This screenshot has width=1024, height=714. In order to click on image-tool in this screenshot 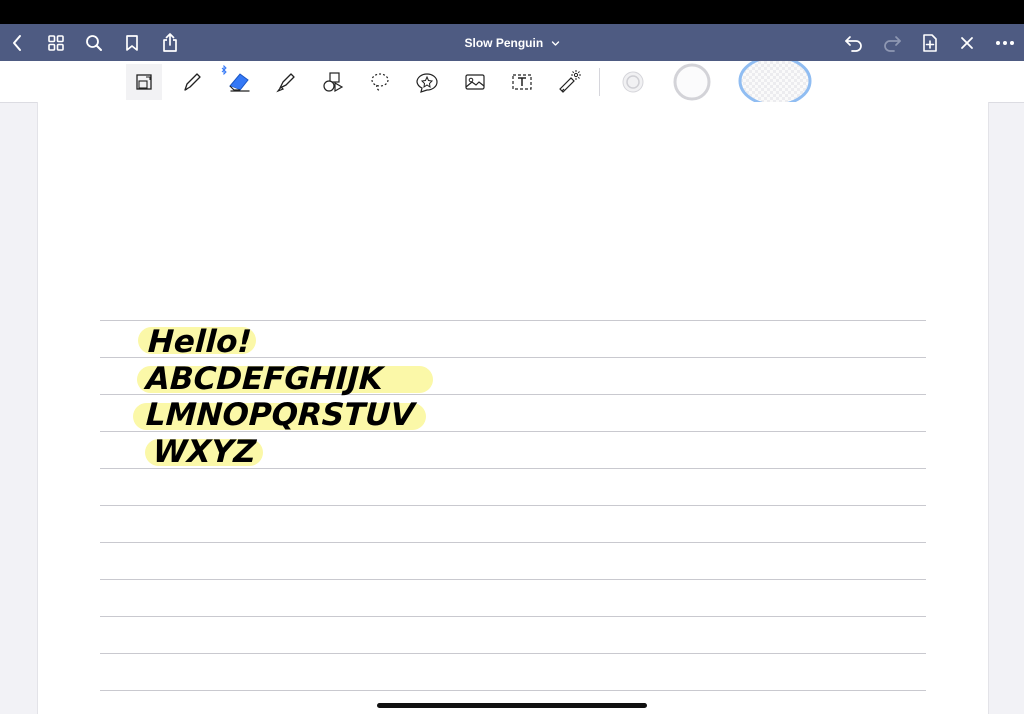, I will do `click(475, 82)`.